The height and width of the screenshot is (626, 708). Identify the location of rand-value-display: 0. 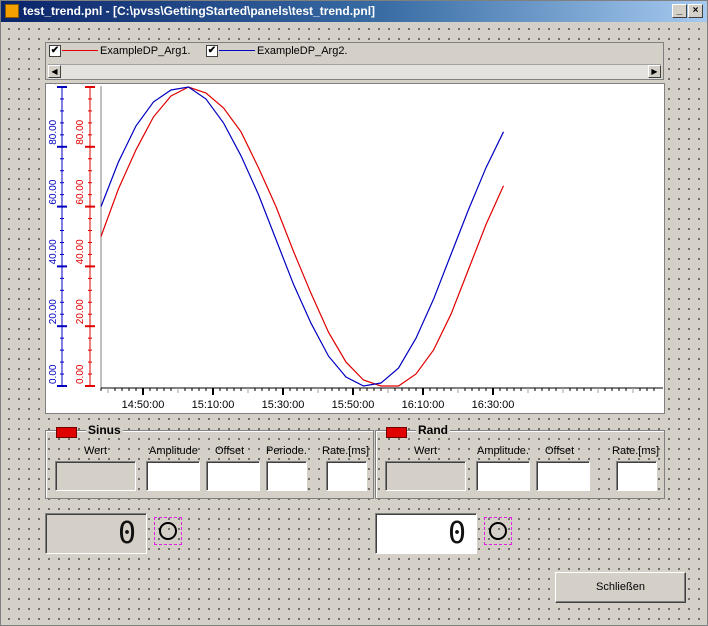
(426, 533).